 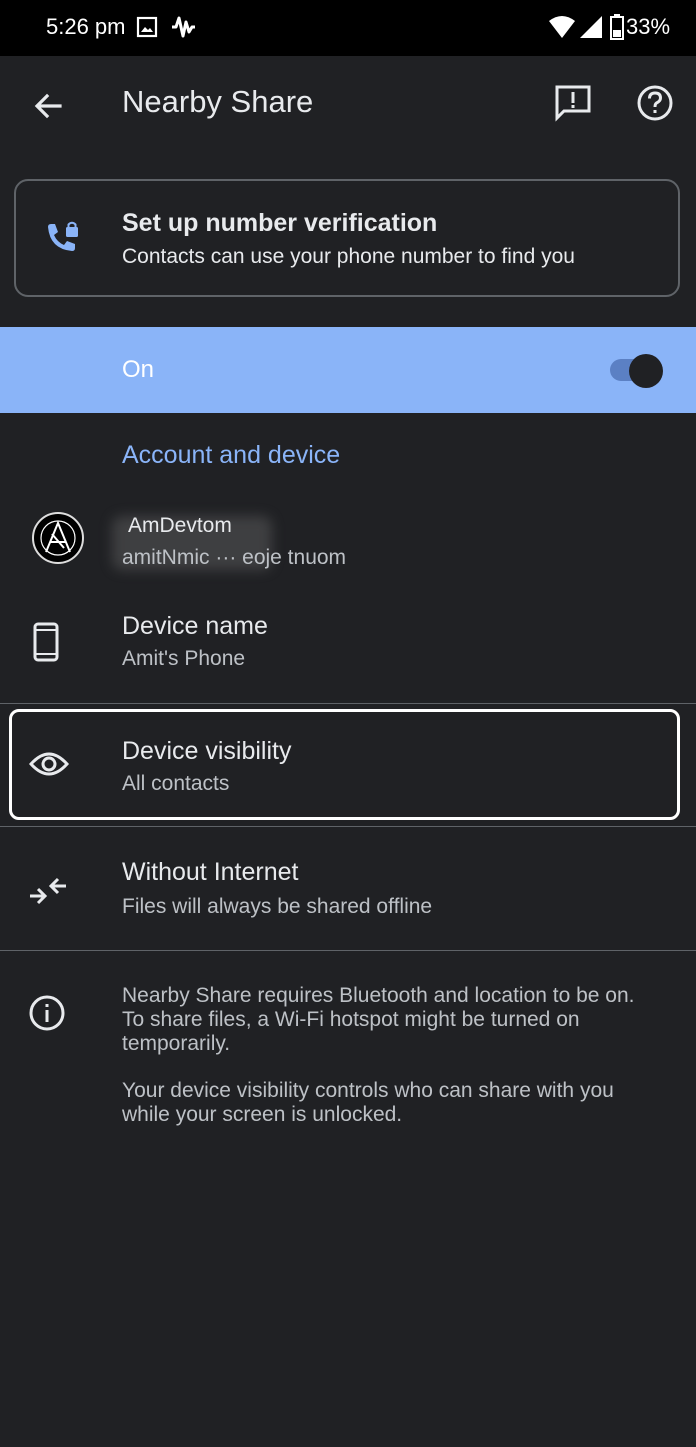 What do you see at coordinates (47, 1015) in the screenshot?
I see `info-icon` at bounding box center [47, 1015].